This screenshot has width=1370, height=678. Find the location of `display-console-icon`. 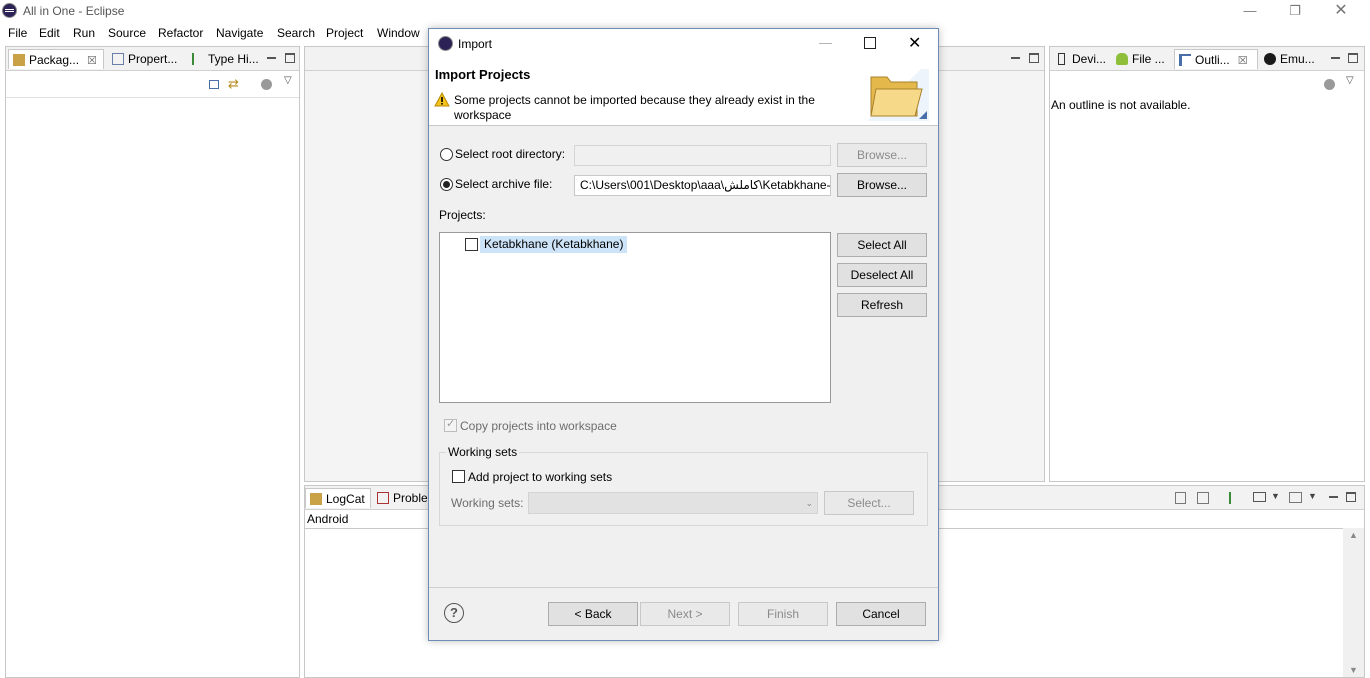

display-console-icon is located at coordinates (1259, 497).